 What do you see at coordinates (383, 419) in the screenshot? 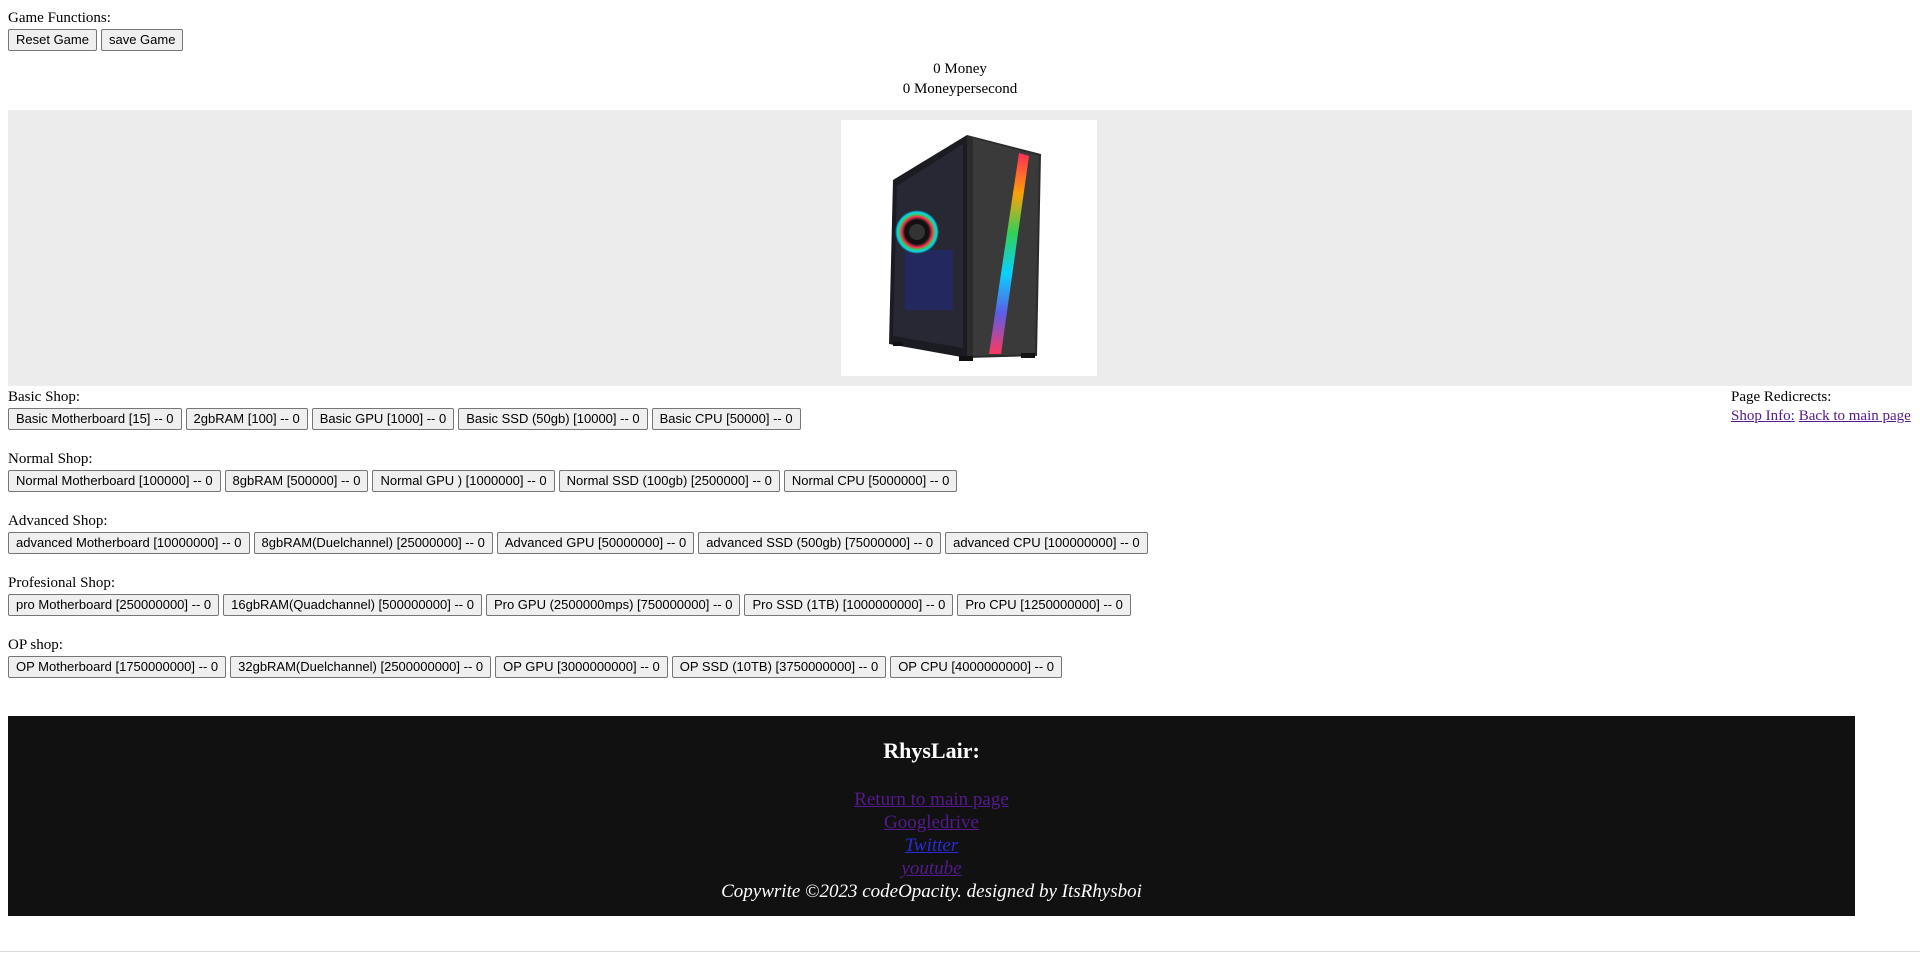
I see `buy-basic-gpu-button: Basic GPU [1000] -- 0` at bounding box center [383, 419].